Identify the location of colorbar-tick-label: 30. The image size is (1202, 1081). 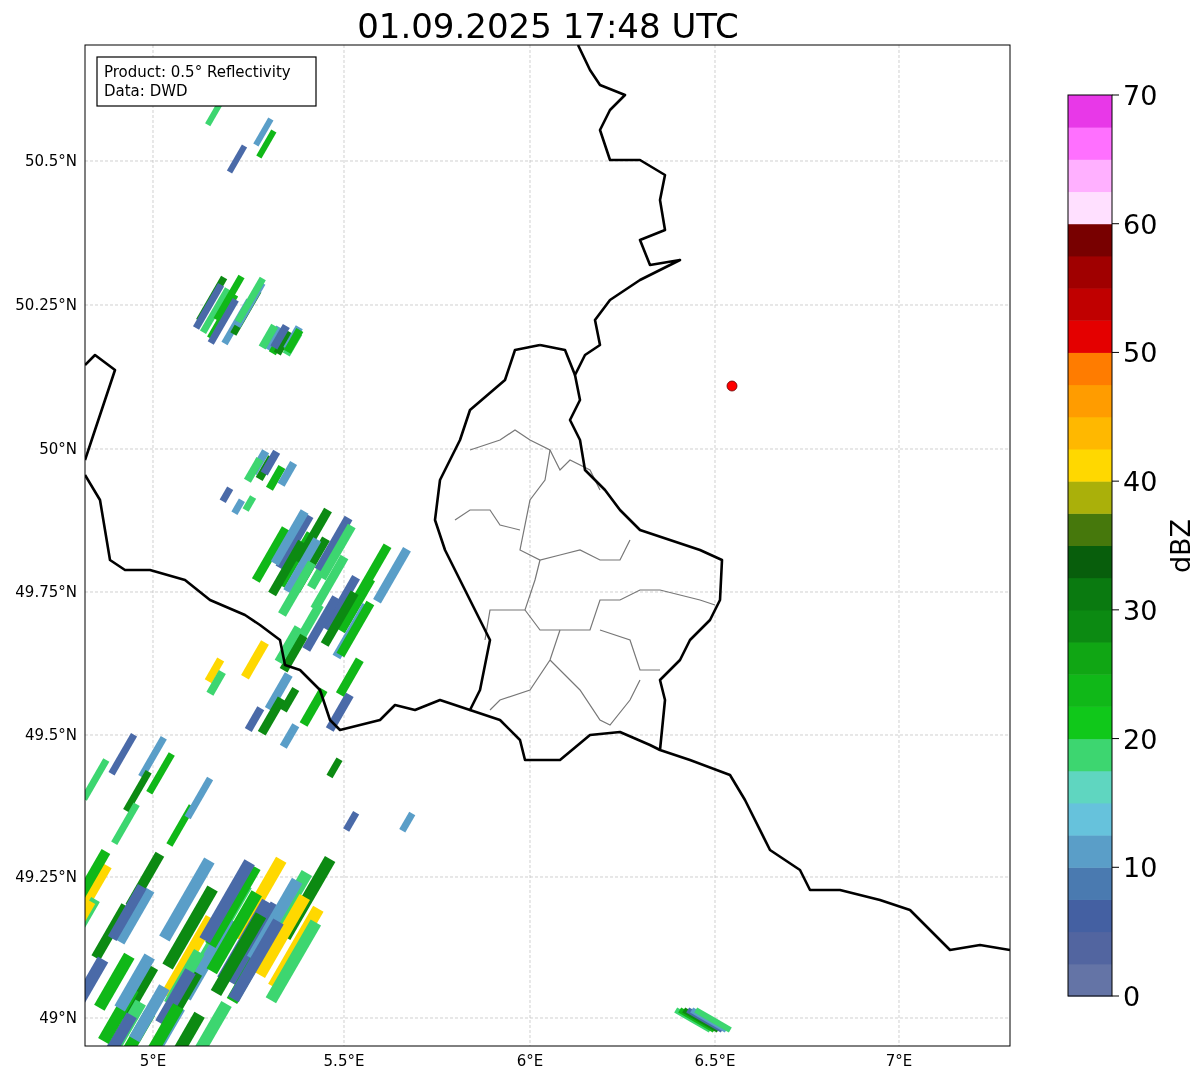
(1140, 610).